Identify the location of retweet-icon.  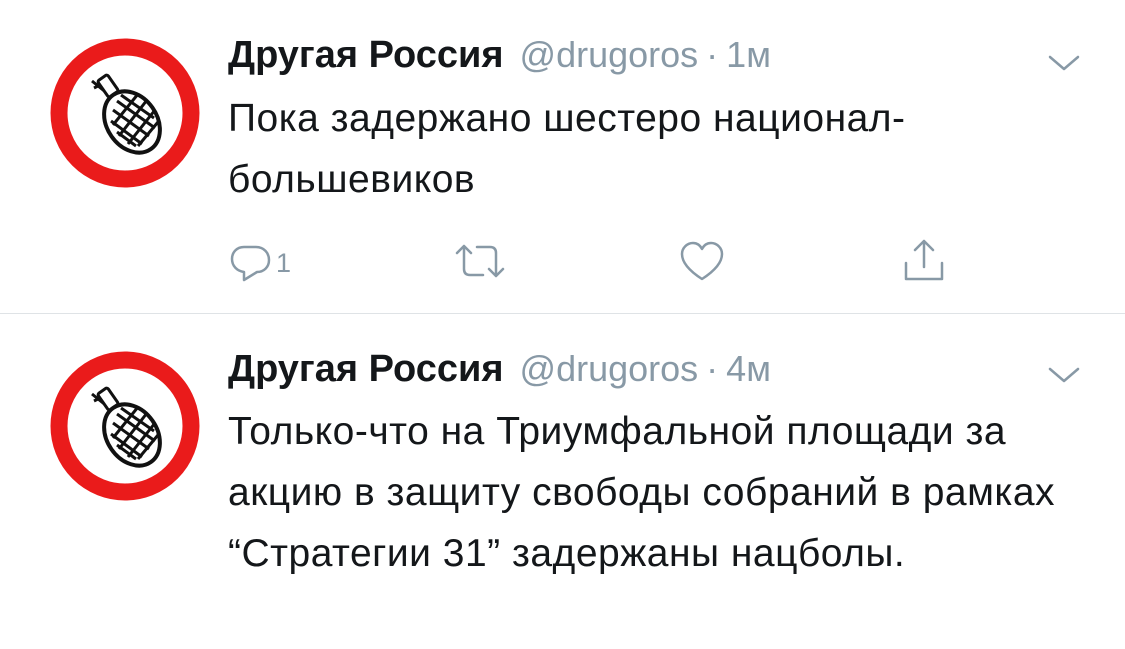
(480, 261).